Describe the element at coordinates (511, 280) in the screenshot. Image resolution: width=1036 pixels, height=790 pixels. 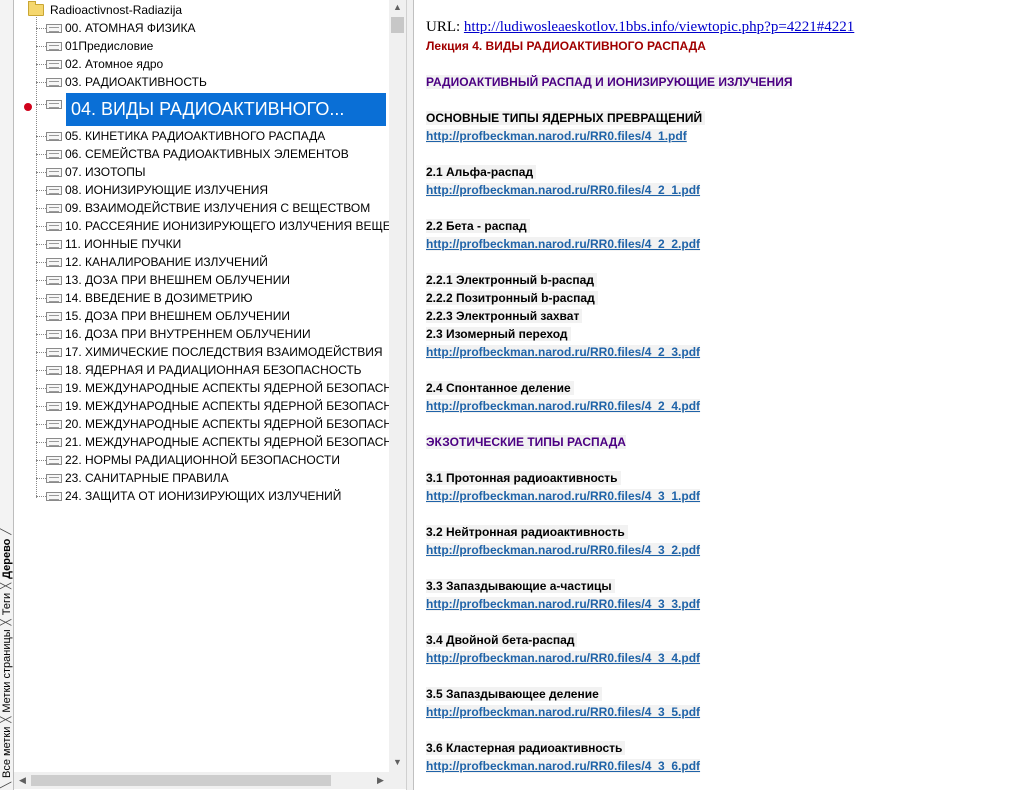
I see `heading-beta-electron: 2.2.1 Электронный b-распад` at that location.